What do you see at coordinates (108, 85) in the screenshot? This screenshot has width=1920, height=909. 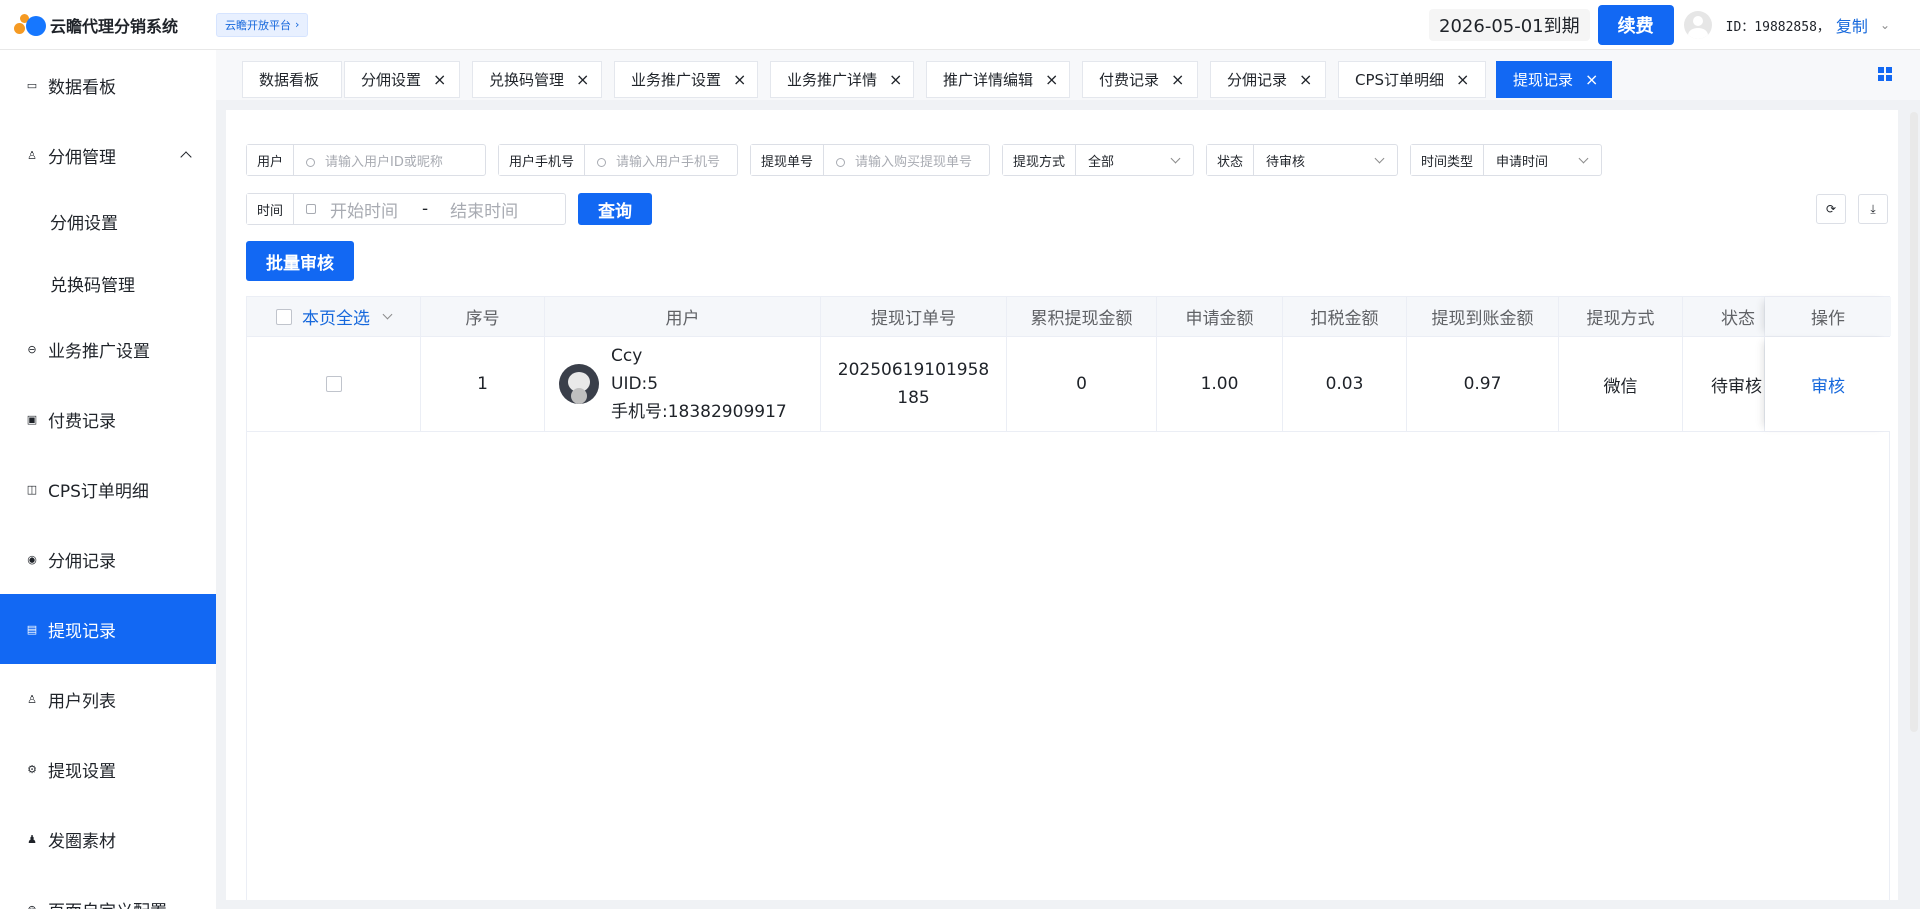 I see `sidebar-item-dashboard: ▭ 数据看板` at bounding box center [108, 85].